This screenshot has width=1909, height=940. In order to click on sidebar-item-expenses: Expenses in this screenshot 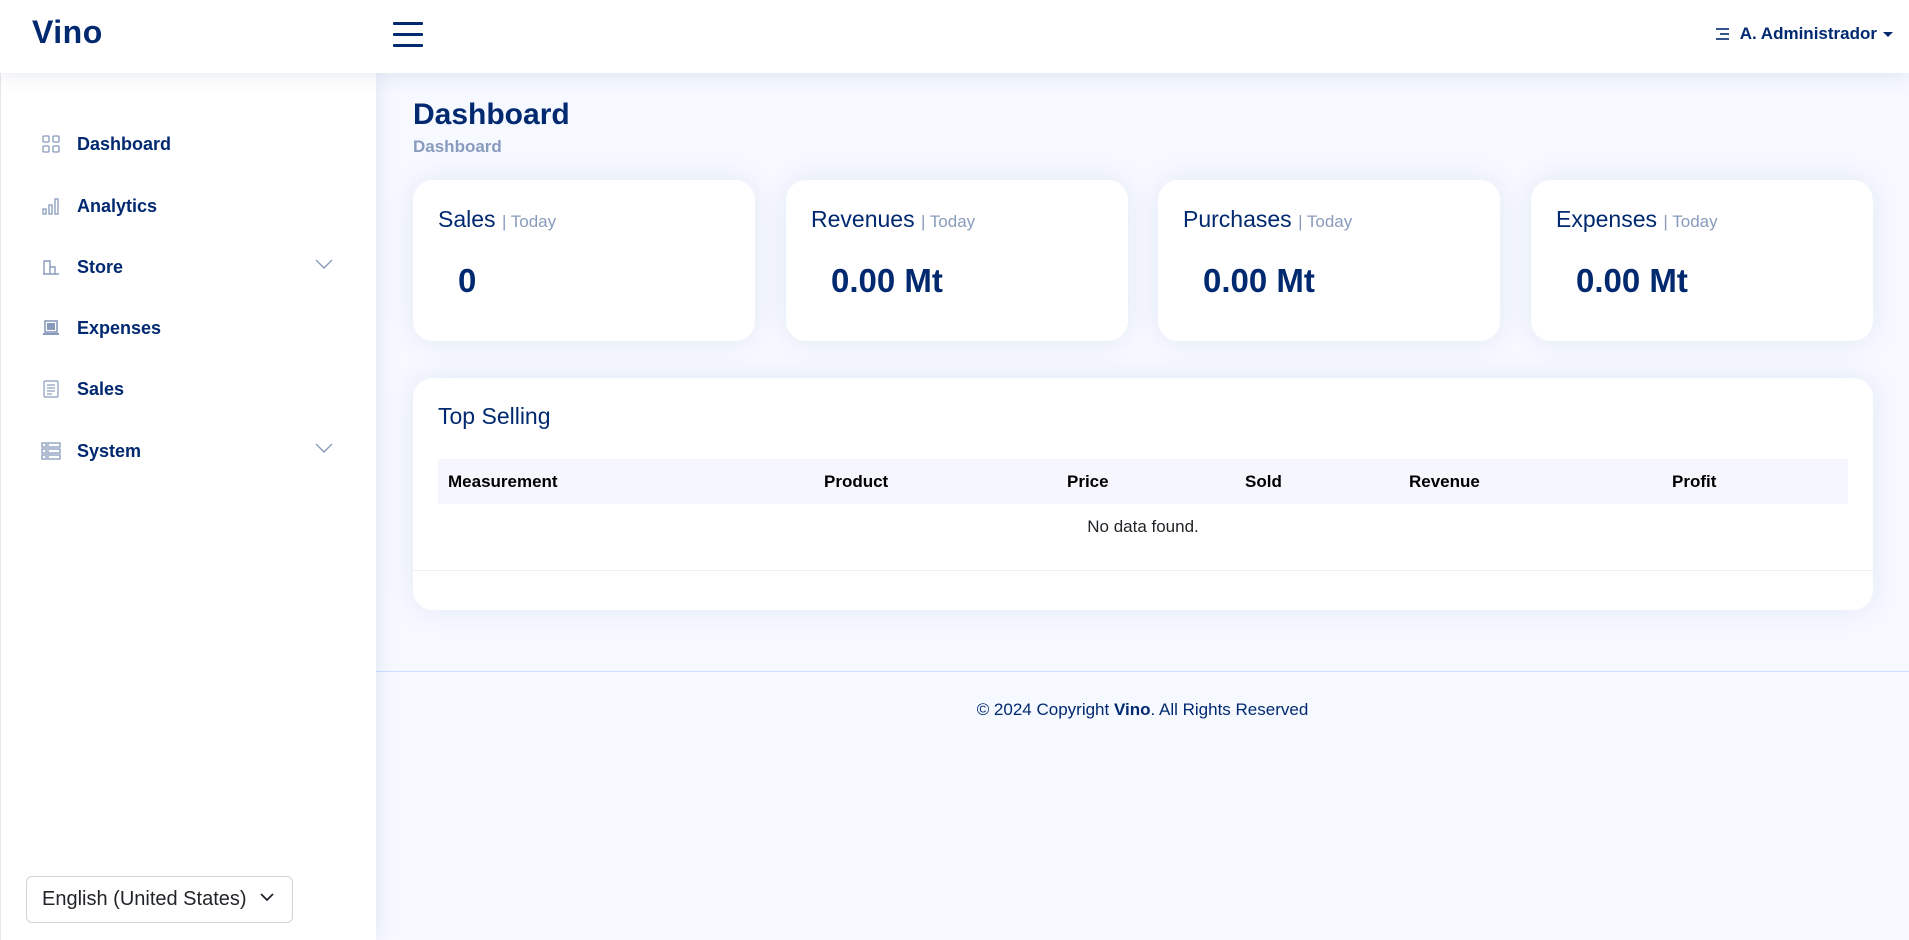, I will do `click(189, 328)`.